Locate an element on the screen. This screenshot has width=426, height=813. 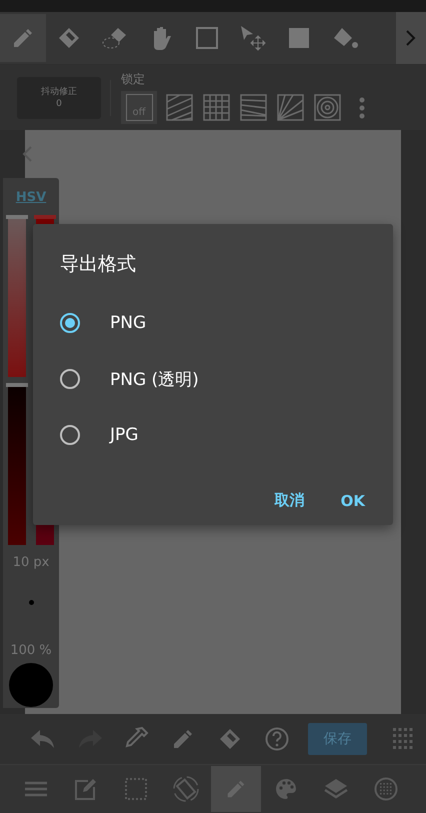
format-option: JPG is located at coordinates (99, 435).